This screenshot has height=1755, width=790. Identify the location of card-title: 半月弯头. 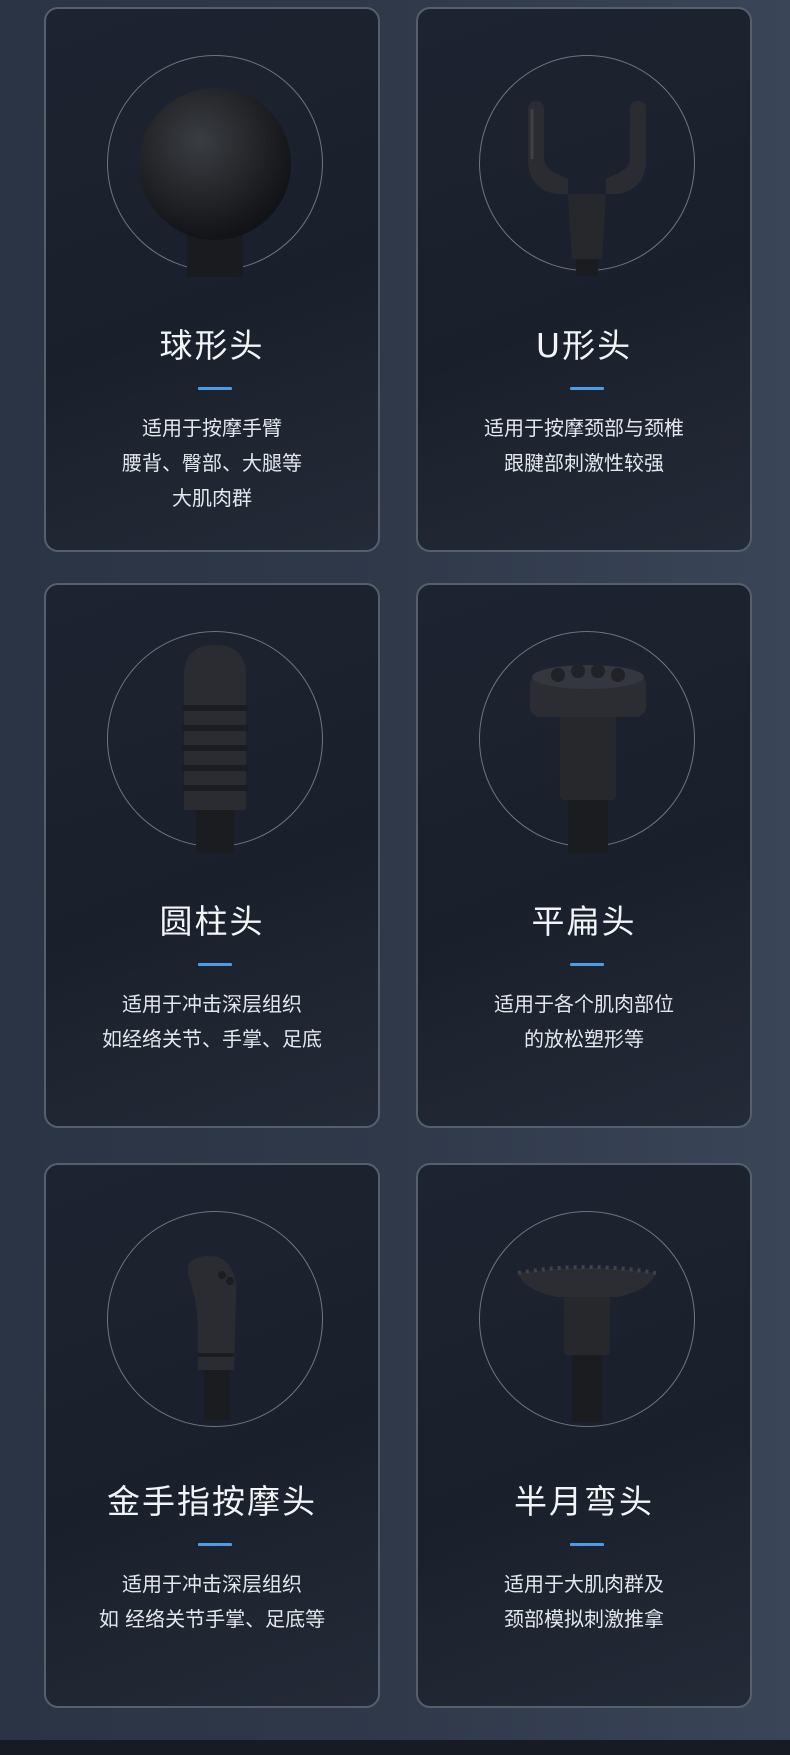
(584, 1501).